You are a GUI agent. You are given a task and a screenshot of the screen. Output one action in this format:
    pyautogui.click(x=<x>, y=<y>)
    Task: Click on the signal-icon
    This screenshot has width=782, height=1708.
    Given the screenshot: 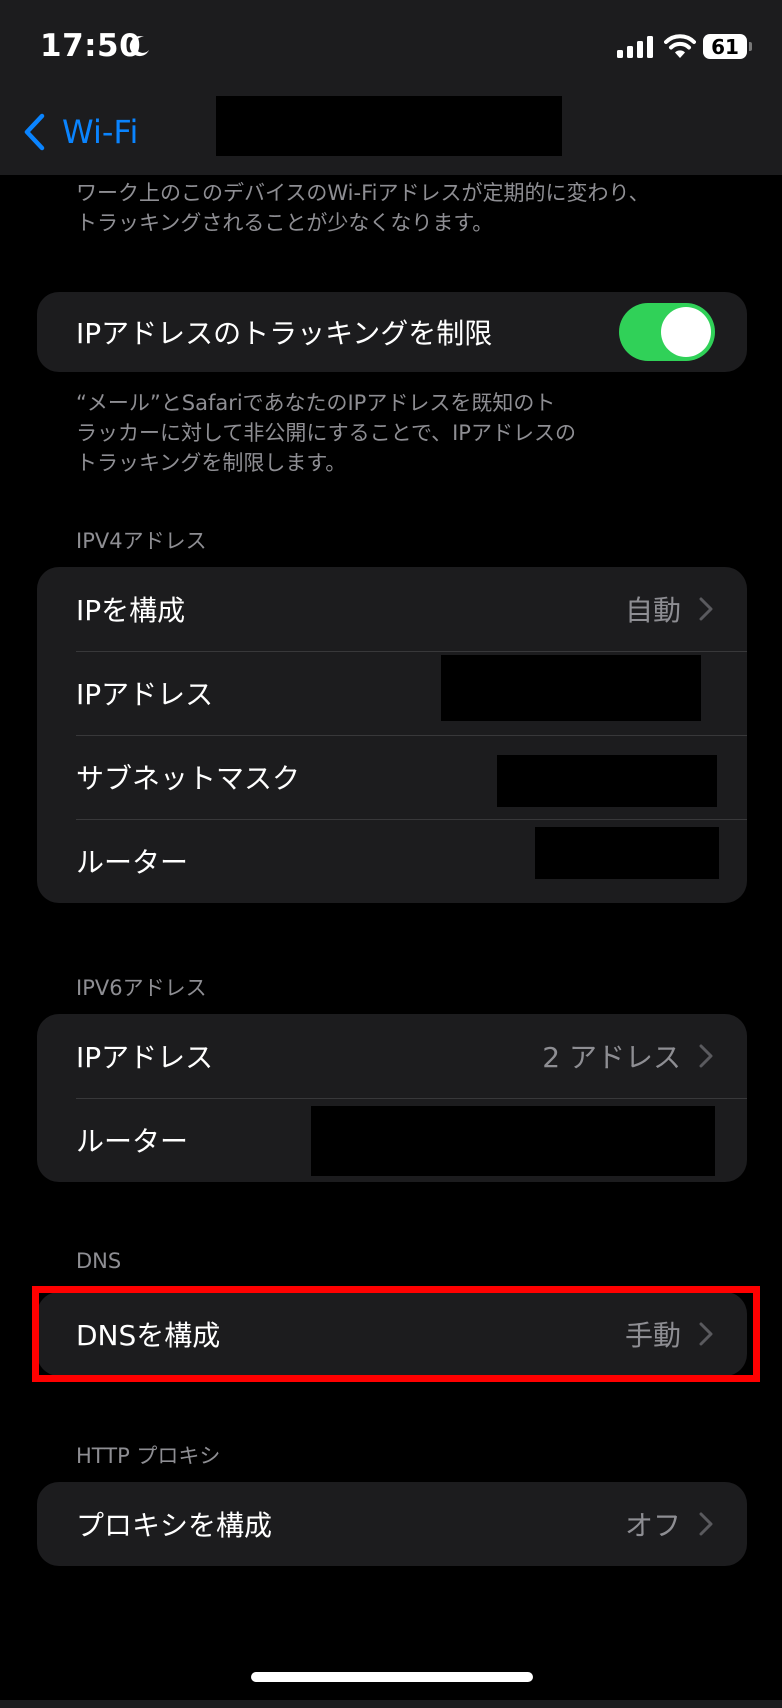 What is the action you would take?
    pyautogui.click(x=635, y=47)
    